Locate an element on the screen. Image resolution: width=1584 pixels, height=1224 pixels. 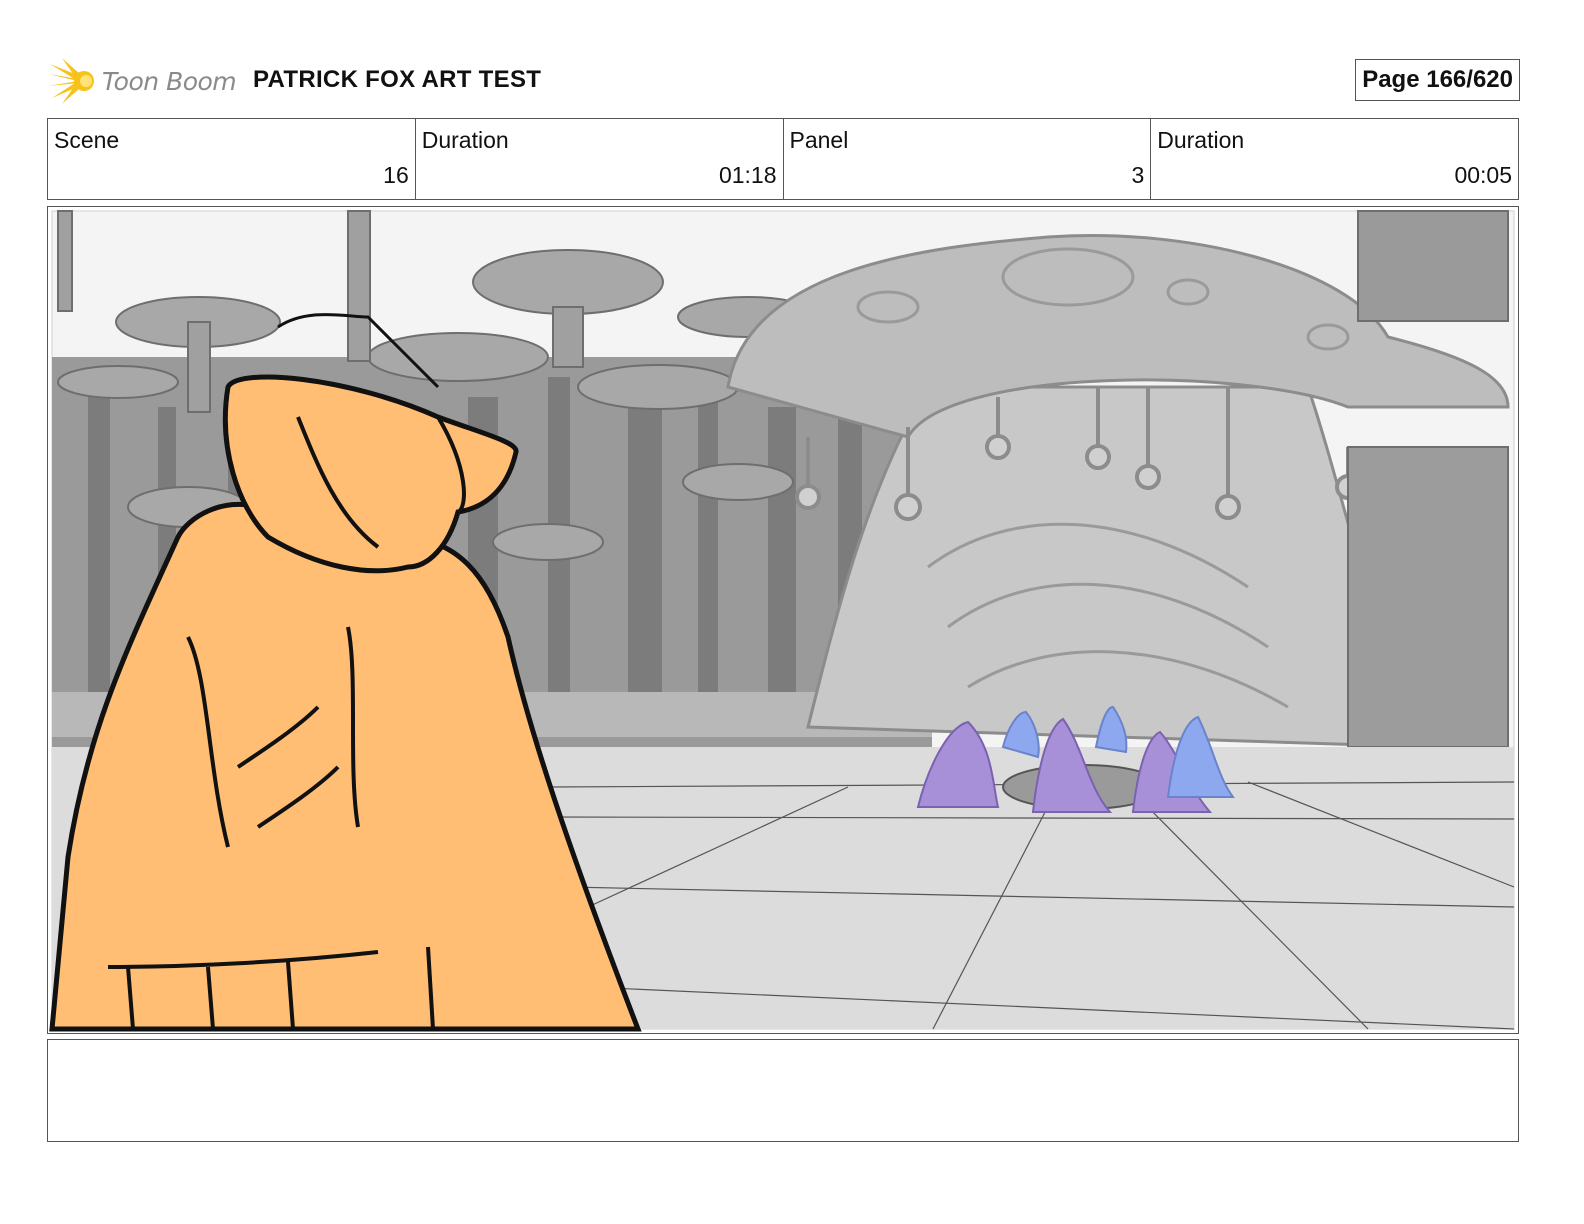
scene-duration-cell: Duration 01:18 is located at coordinates (600, 159).